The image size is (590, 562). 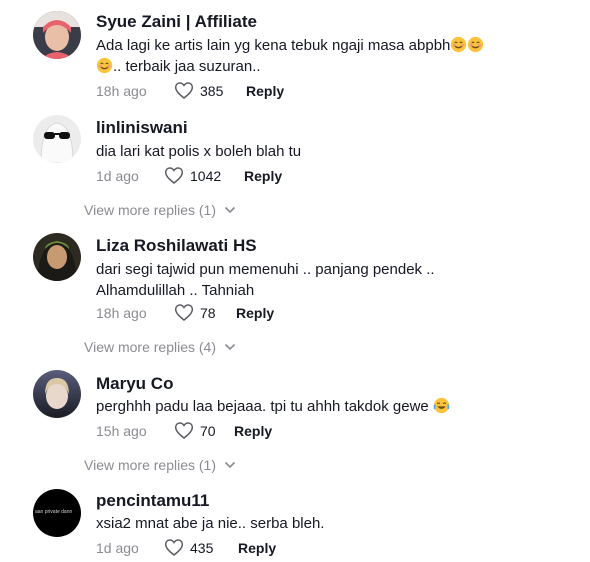 What do you see at coordinates (176, 22) in the screenshot?
I see `comment-username: Syue Zaini | Affiliate` at bounding box center [176, 22].